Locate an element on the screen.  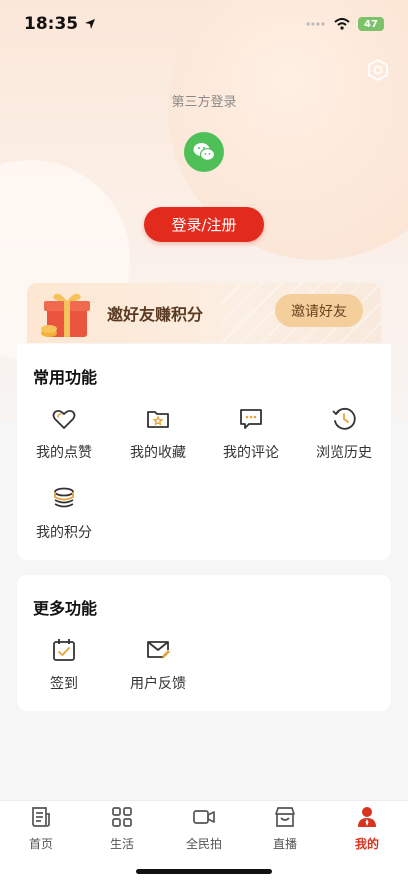
invite-banner: 邀好友赚积分 邀请好友 is located at coordinates (204, 313).